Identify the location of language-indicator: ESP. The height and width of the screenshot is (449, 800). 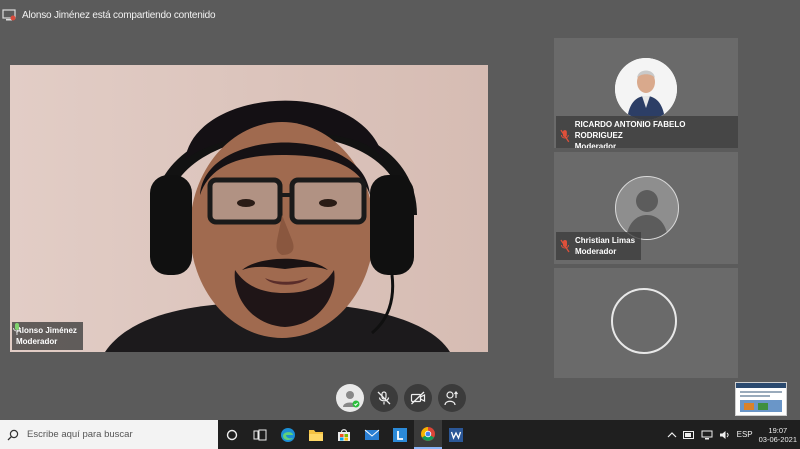
(745, 434).